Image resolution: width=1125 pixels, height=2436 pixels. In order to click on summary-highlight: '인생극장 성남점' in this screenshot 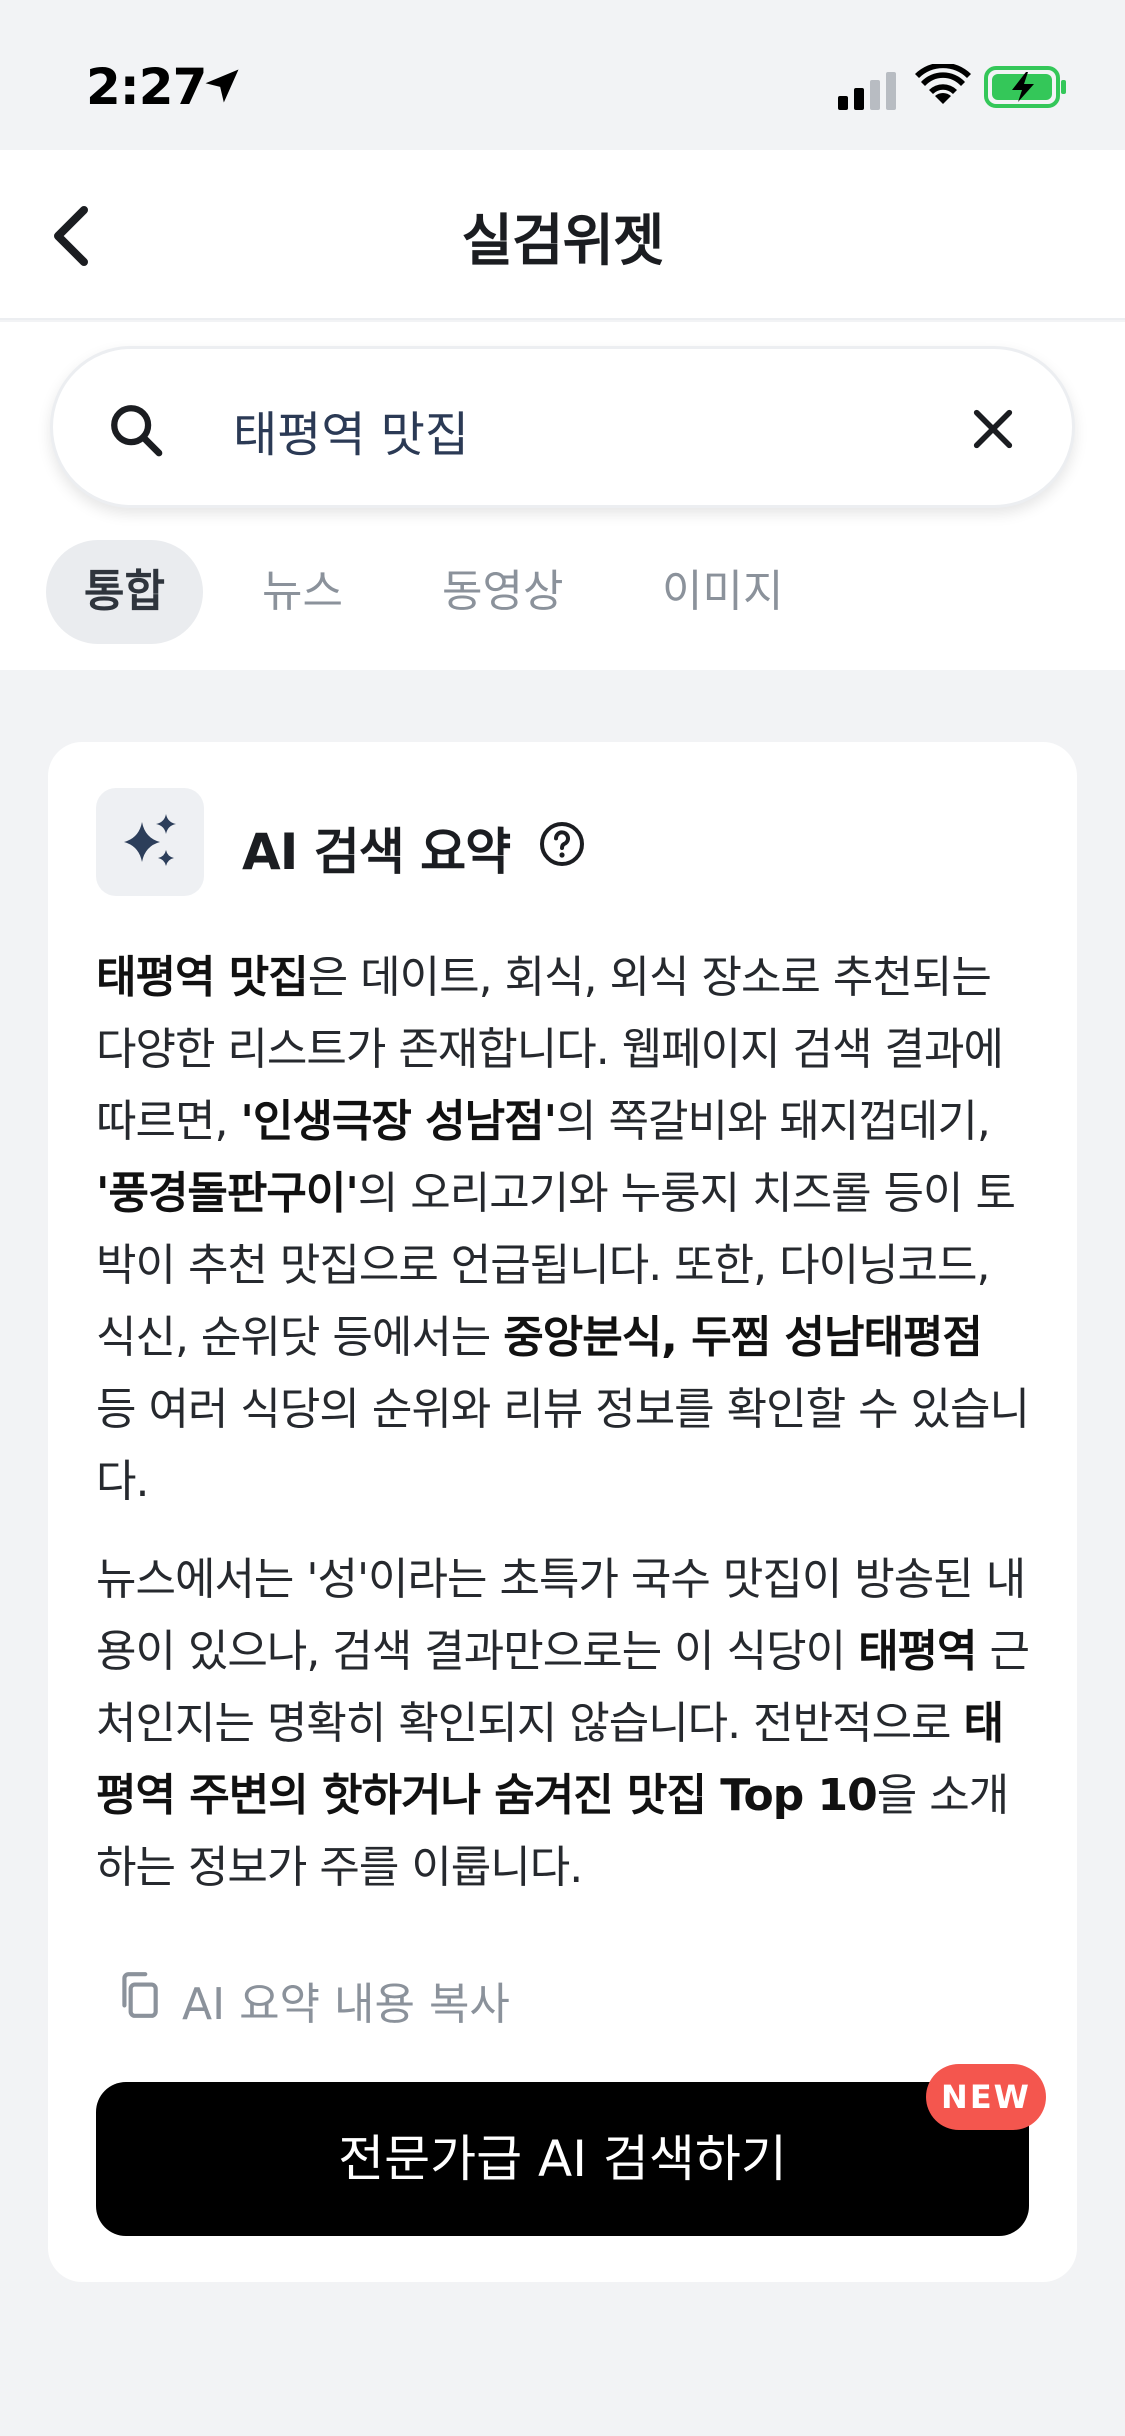, I will do `click(398, 1121)`.